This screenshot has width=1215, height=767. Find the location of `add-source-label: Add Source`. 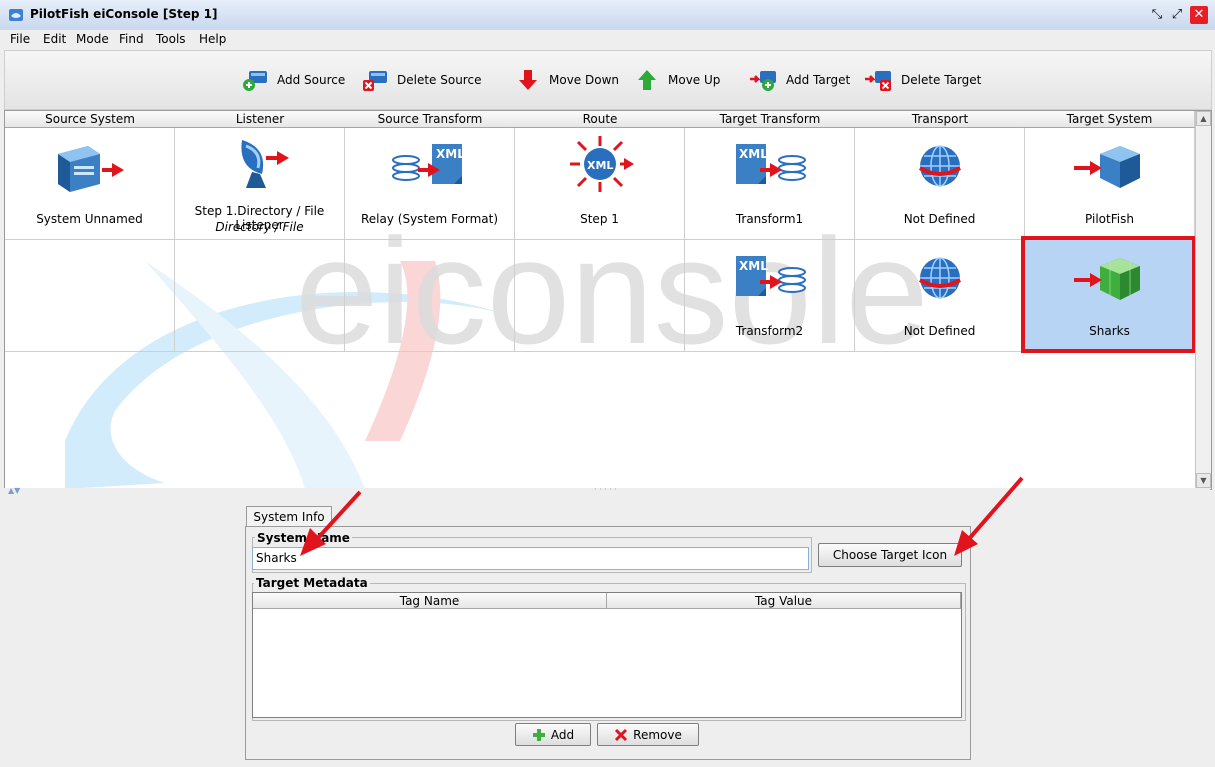

add-source-label: Add Source is located at coordinates (311, 80).